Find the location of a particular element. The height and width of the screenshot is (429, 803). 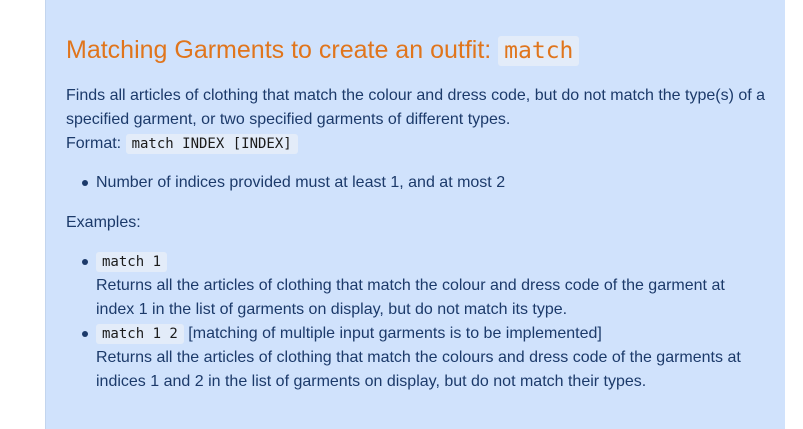

example-code: match 1 is located at coordinates (132, 262).